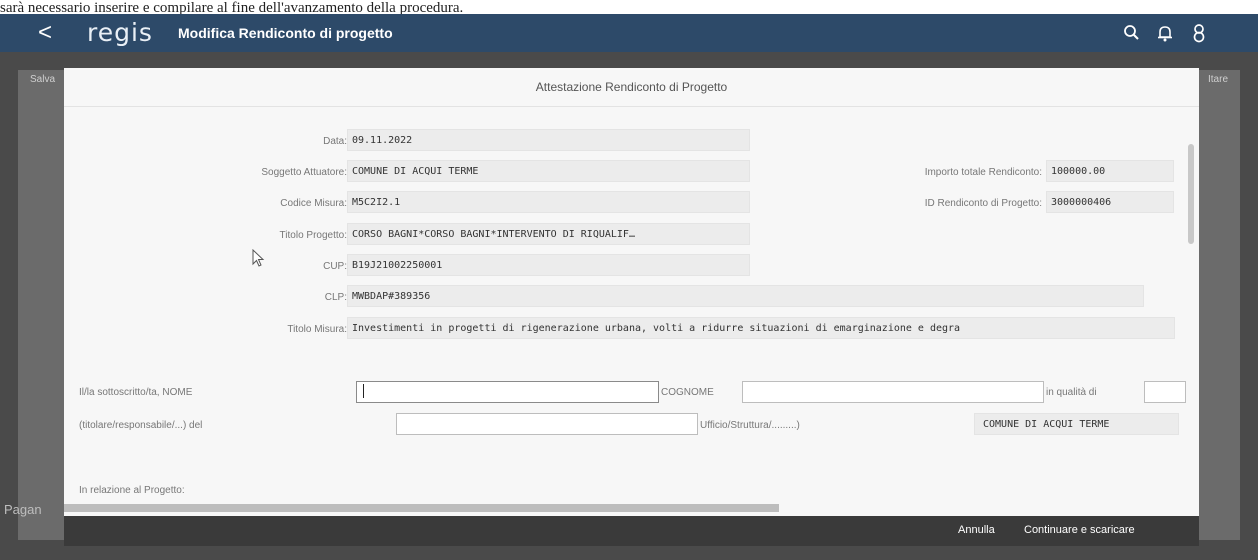 This screenshot has width=1258, height=560. What do you see at coordinates (983, 172) in the screenshot?
I see `importo-totale-label: Importo totale Rendiconto:` at bounding box center [983, 172].